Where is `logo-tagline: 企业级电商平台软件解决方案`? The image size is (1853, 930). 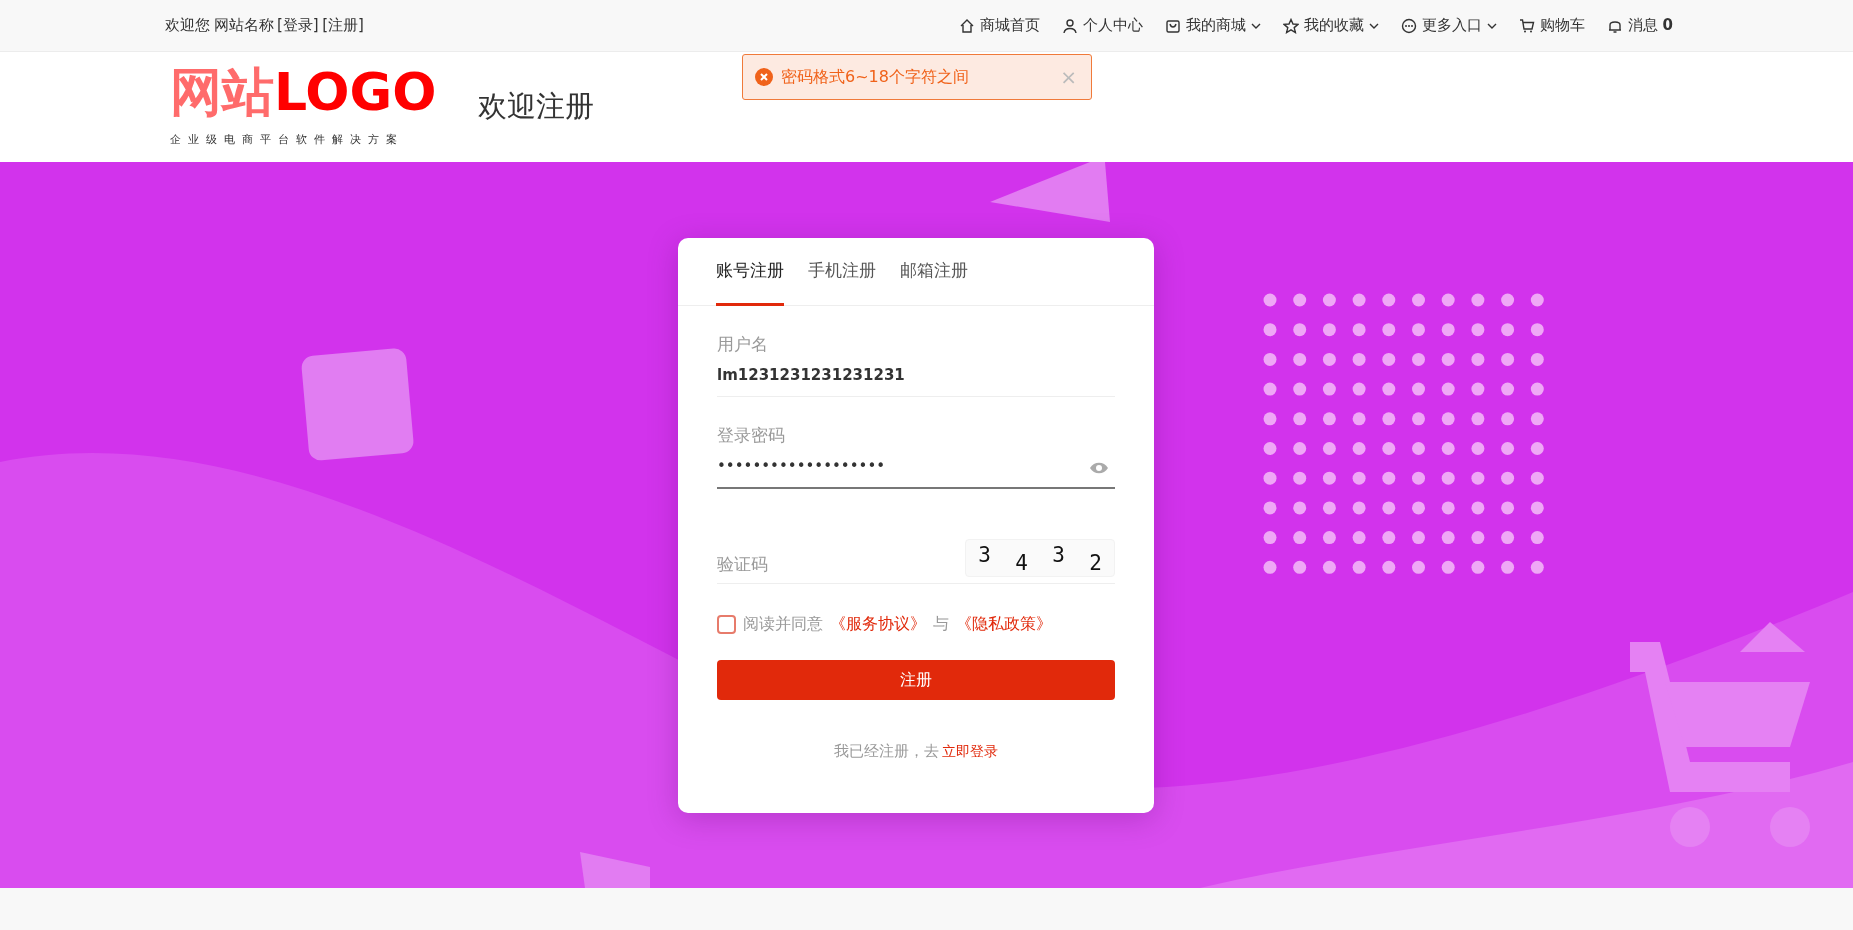
logo-tagline: 企业级电商平台软件解决方案 is located at coordinates (287, 139).